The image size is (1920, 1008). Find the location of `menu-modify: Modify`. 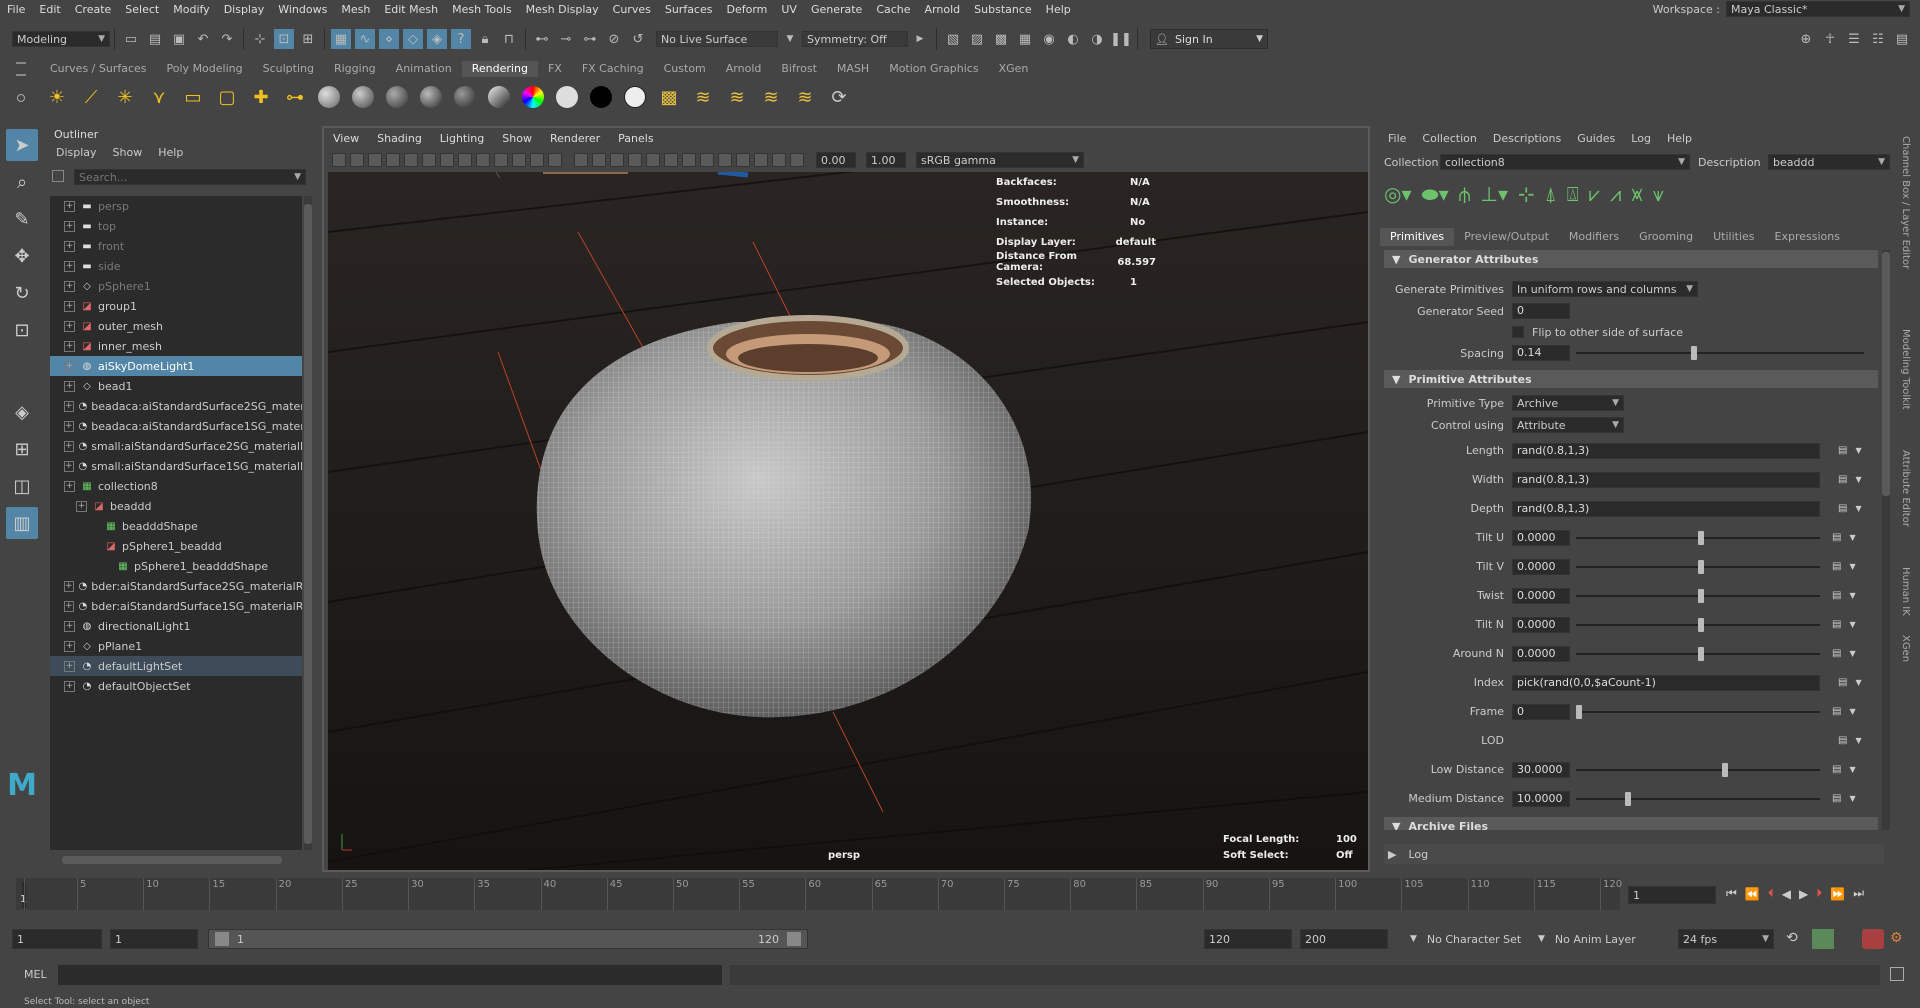

menu-modify: Modify is located at coordinates (191, 9).